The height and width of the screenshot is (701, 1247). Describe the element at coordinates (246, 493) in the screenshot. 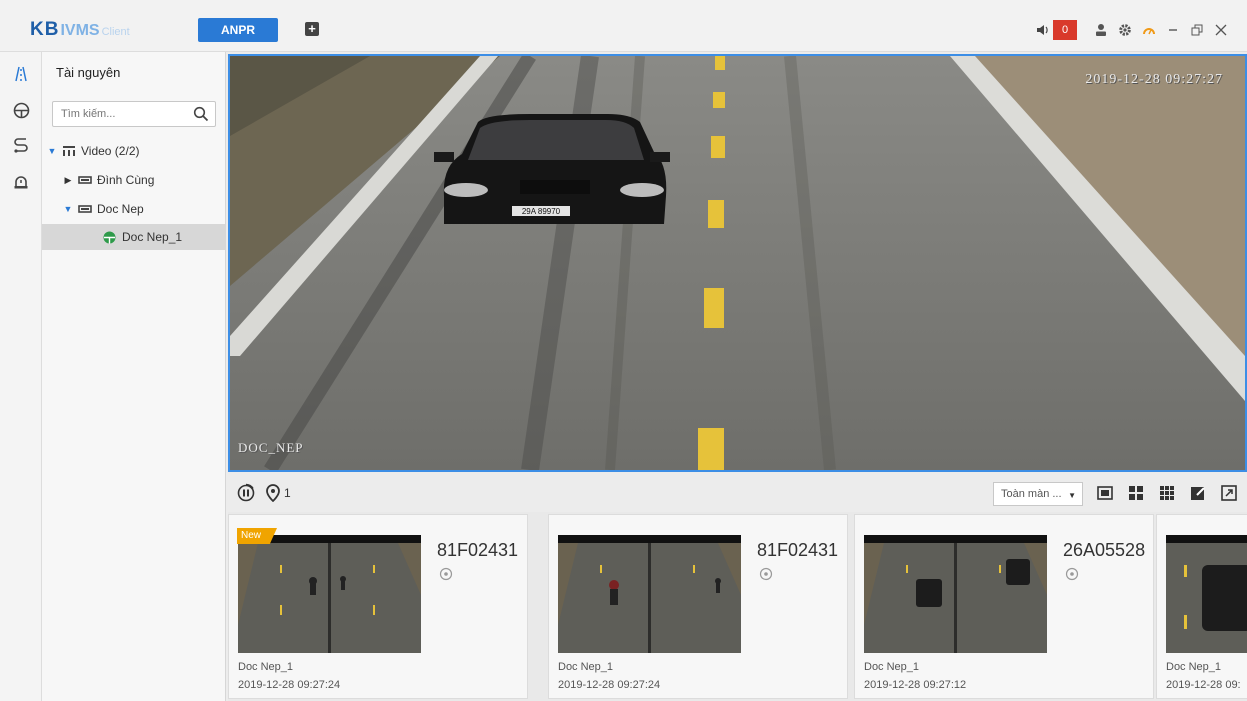

I see `pause-capture-icon` at that location.